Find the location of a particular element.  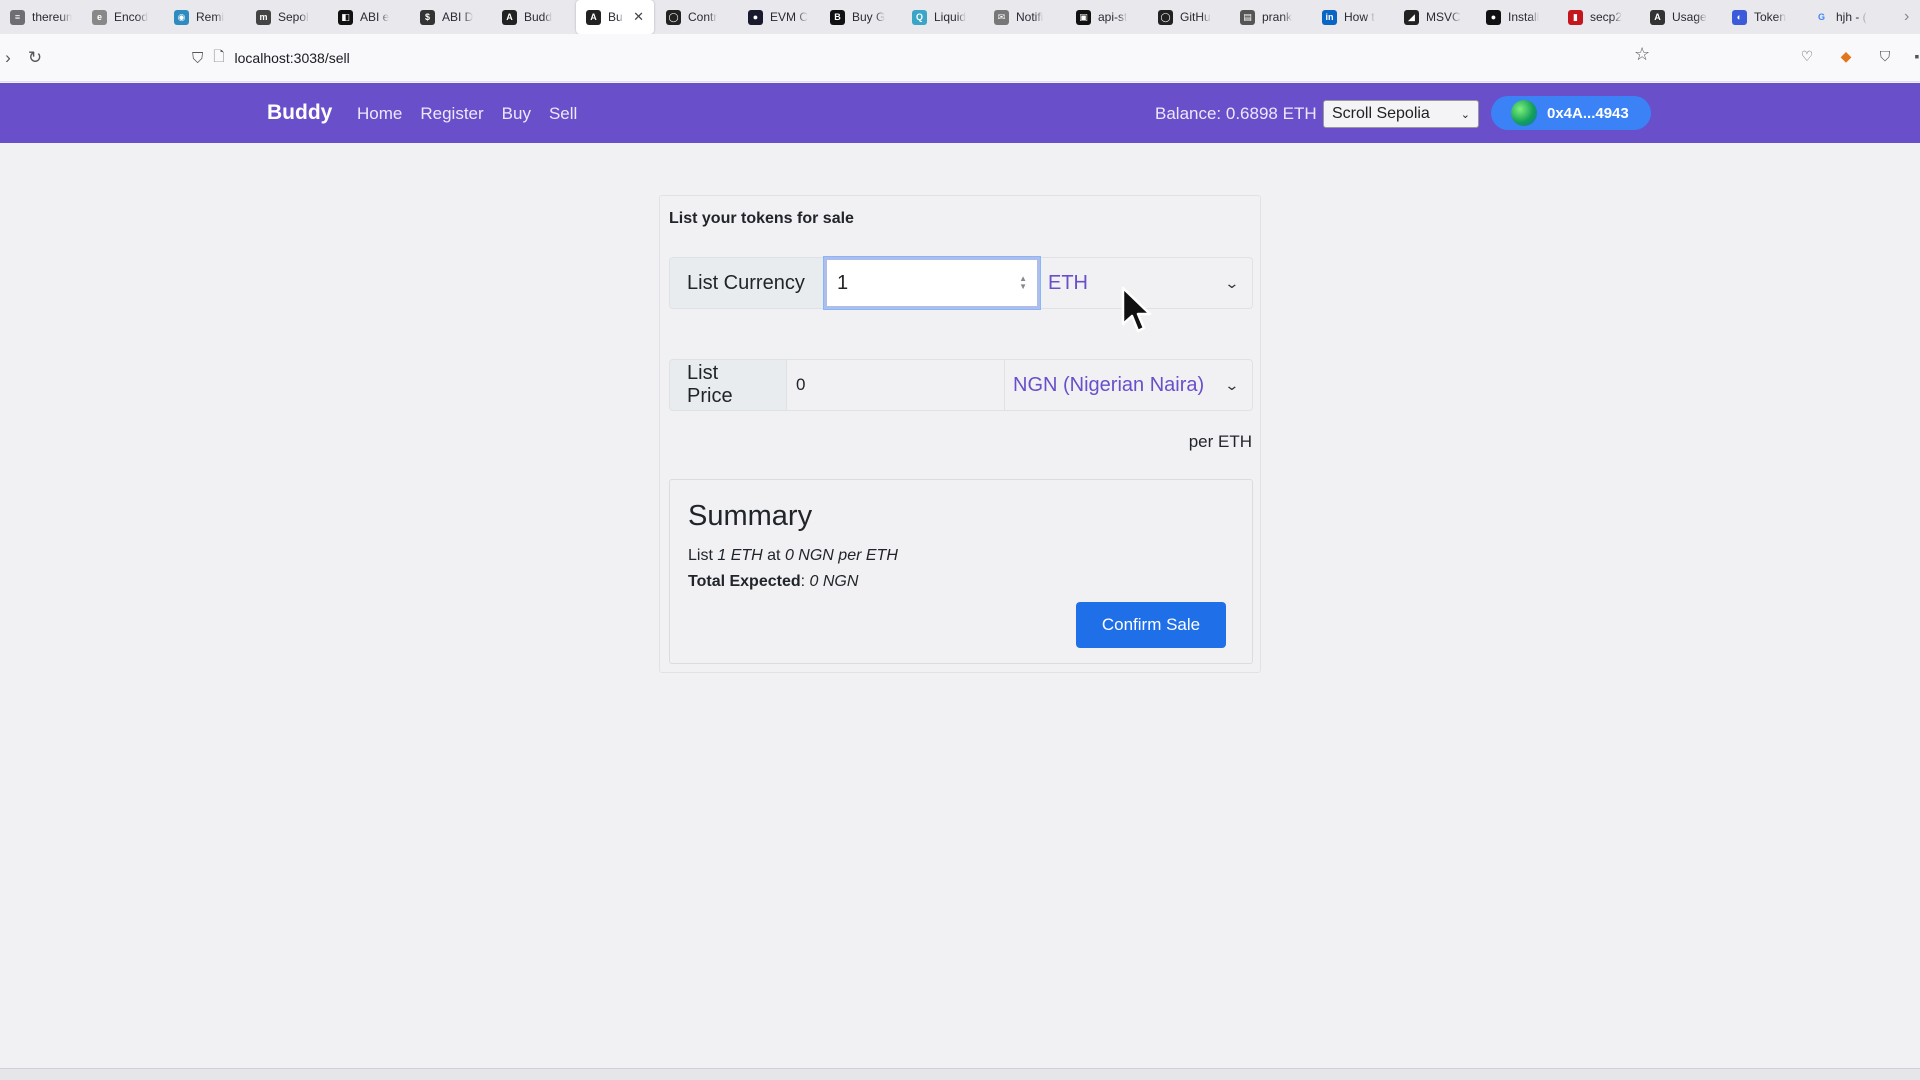

browser-tab: ● EVM C is located at coordinates (779, 17).